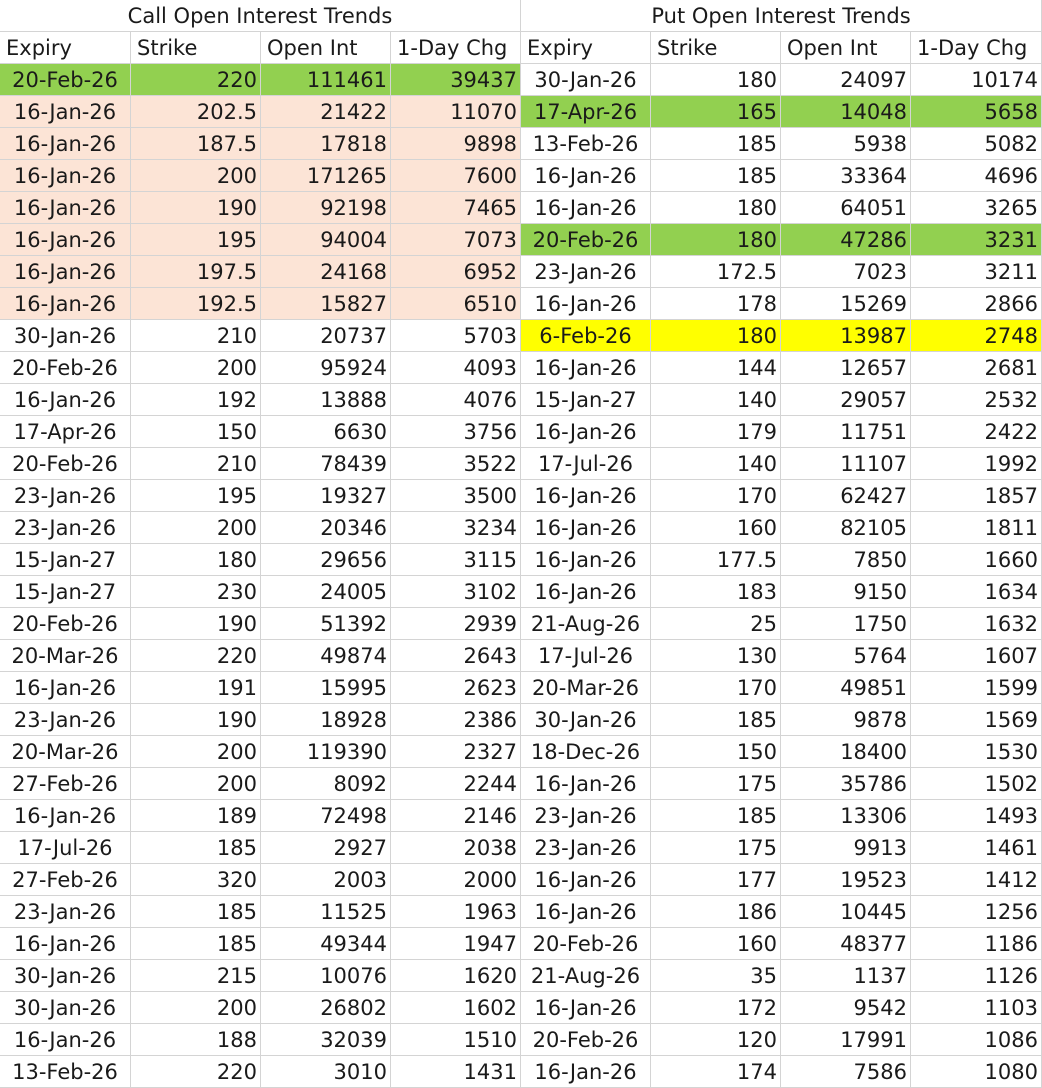 Image resolution: width=1042 pixels, height=1088 pixels. I want to click on call-cell-day-chg: 4093, so click(456, 368).